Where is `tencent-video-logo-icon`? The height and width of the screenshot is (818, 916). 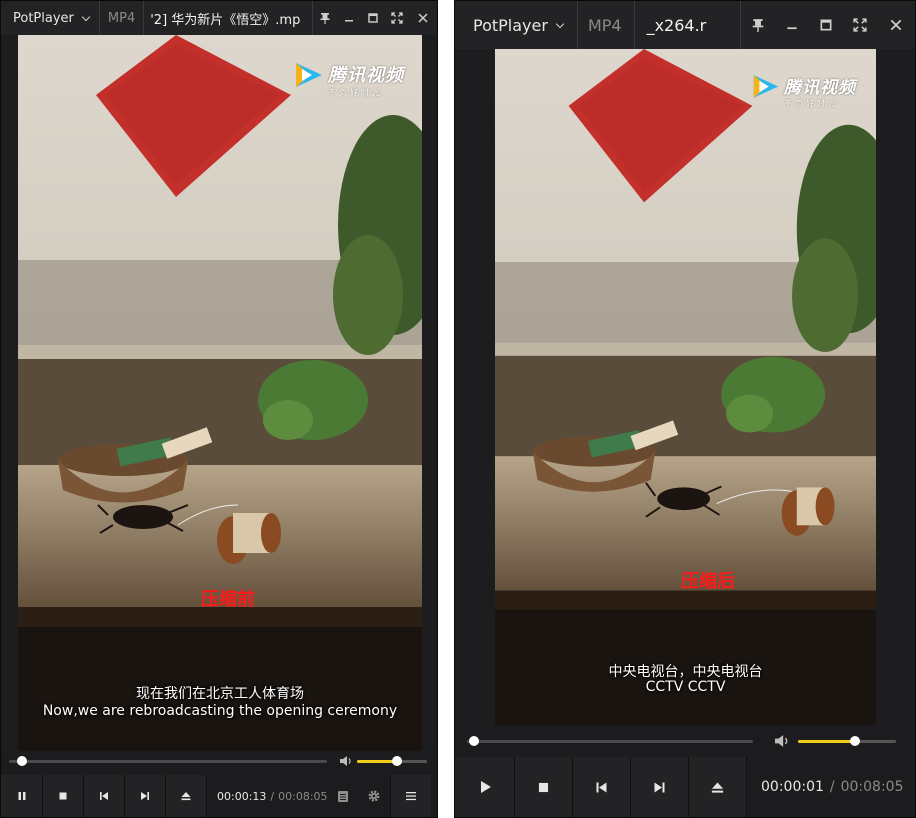 tencent-video-logo-icon is located at coordinates (309, 75).